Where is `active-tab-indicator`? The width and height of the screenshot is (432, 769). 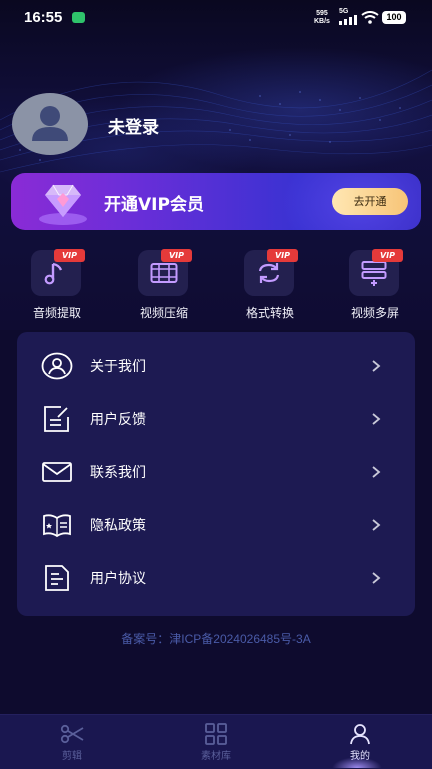
active-tab-indicator is located at coordinates (357, 762).